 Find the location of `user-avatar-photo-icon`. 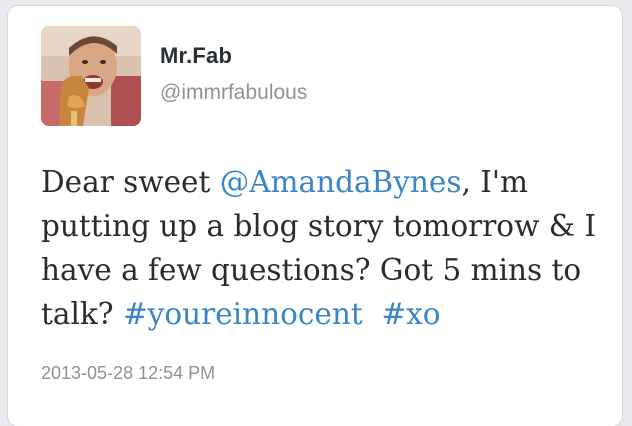

user-avatar-photo-icon is located at coordinates (91, 76).